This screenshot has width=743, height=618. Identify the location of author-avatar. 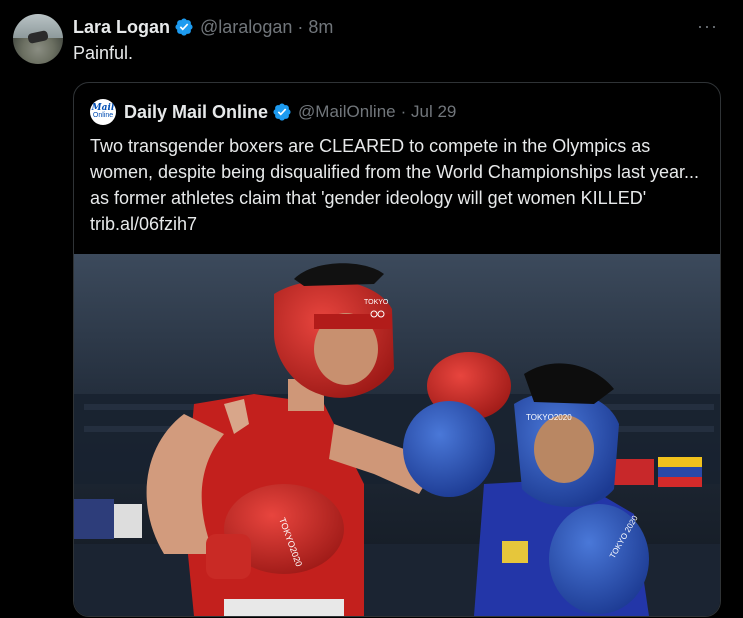
(38, 39).